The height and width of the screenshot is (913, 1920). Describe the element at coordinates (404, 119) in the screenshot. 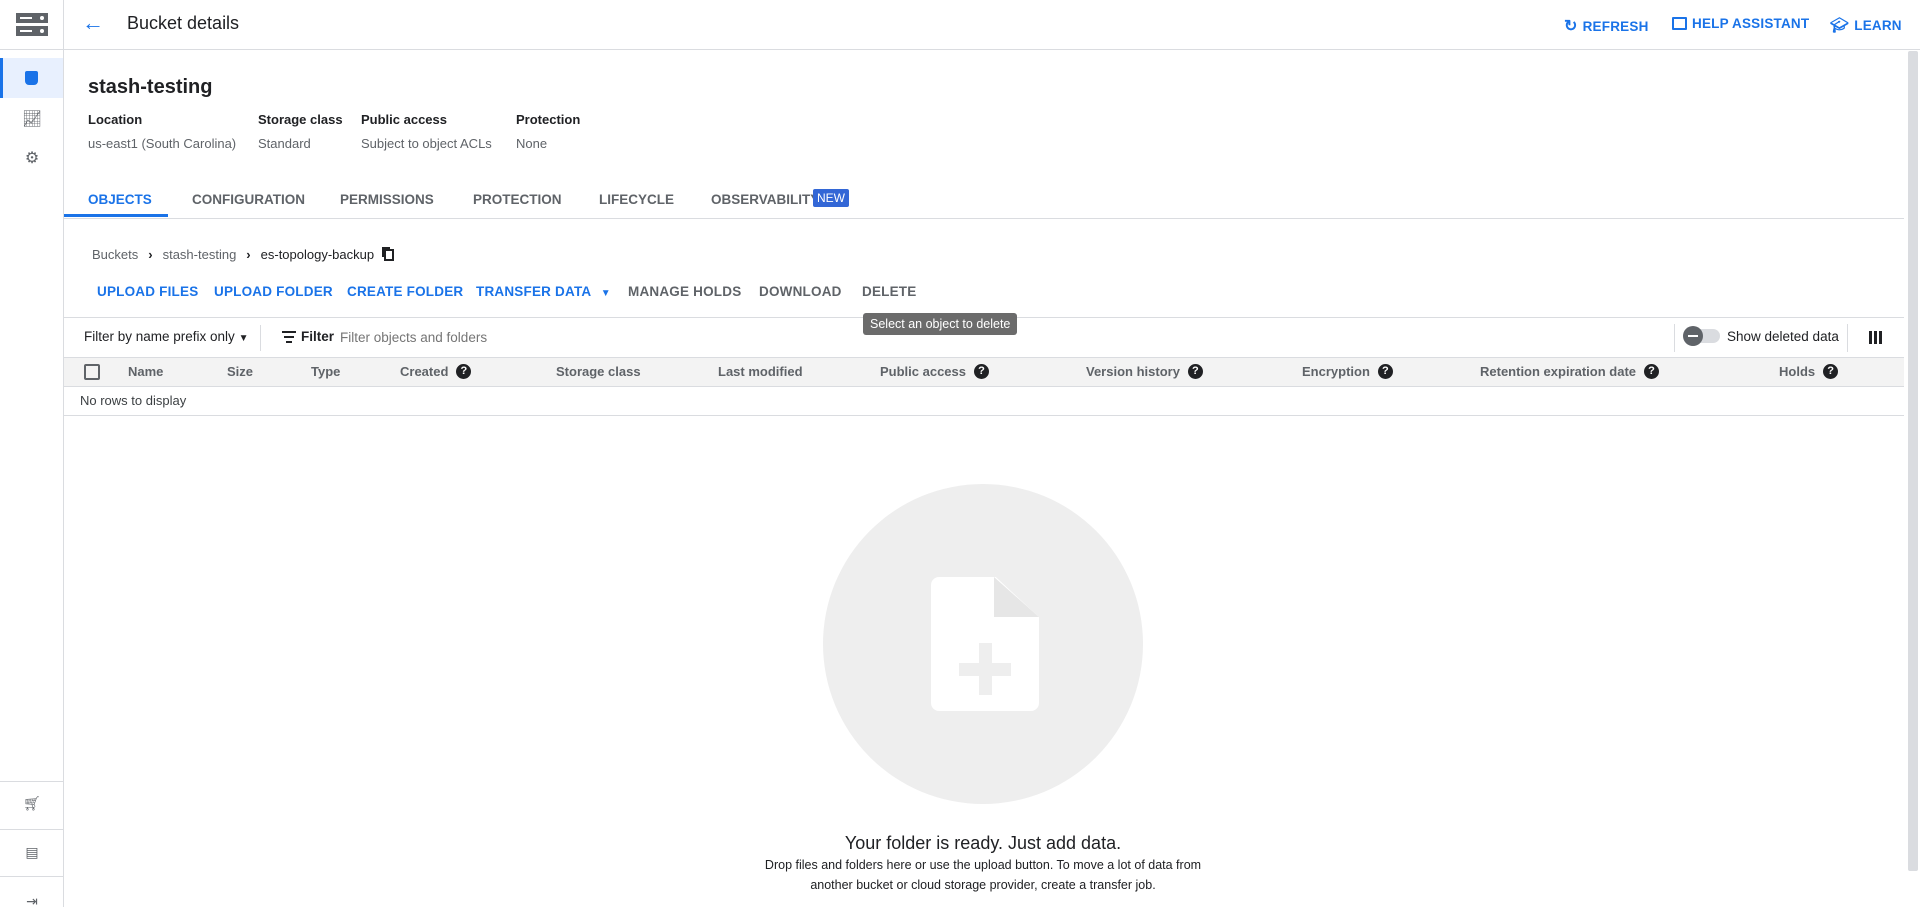

I see `public-access-label: Public access` at that location.